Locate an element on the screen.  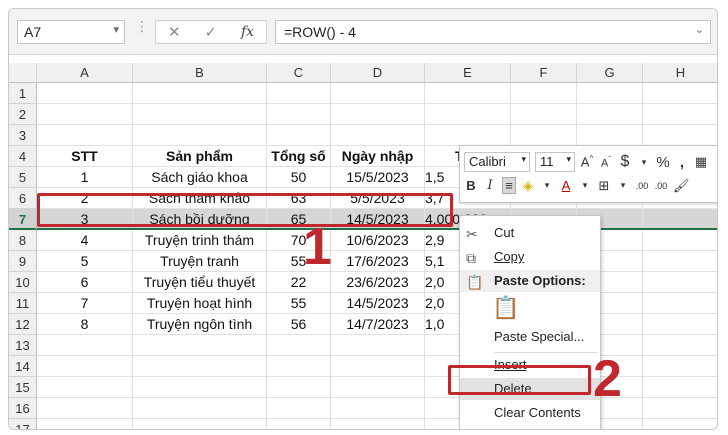
borders-icon: ⊞ is located at coordinates (604, 186).